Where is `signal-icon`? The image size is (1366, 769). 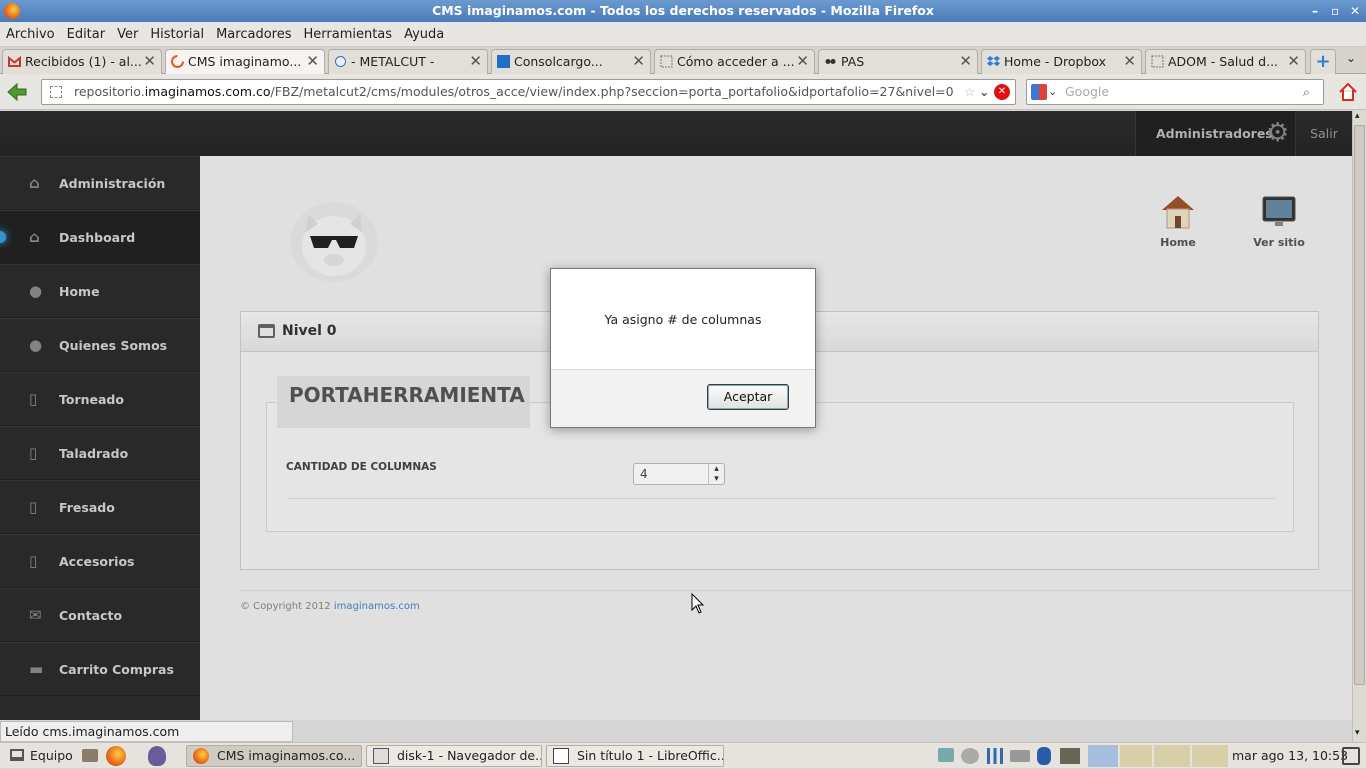
signal-icon is located at coordinates (995, 756).